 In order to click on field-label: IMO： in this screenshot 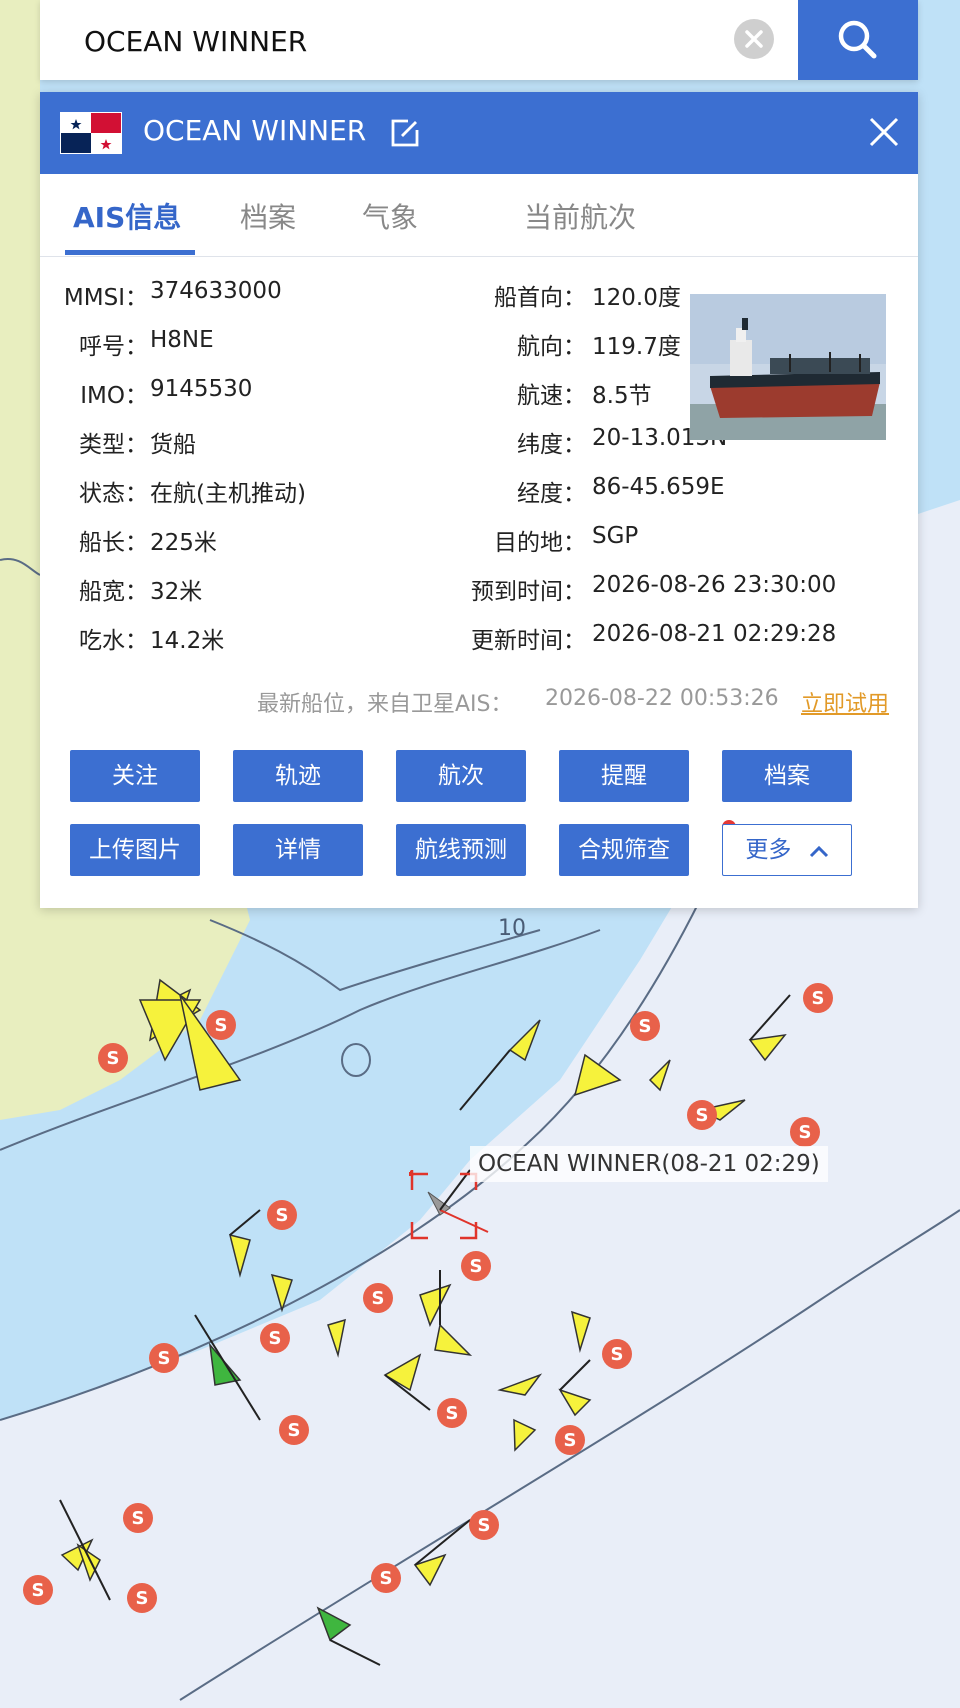, I will do `click(114, 396)`.